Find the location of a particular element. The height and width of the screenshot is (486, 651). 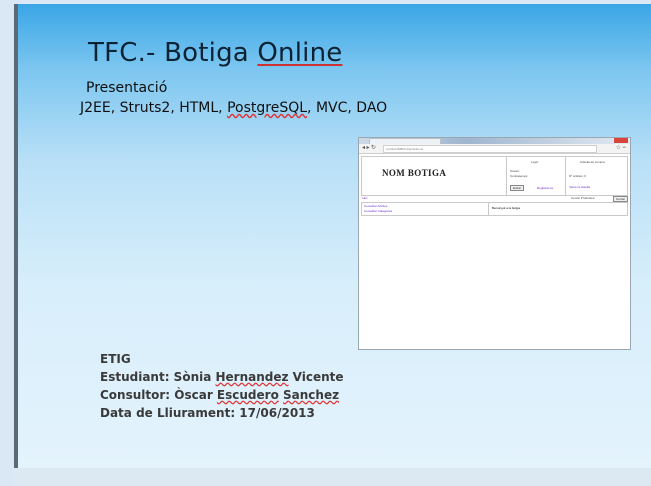

cart-title: Cistella de compra is located at coordinates (592, 162).